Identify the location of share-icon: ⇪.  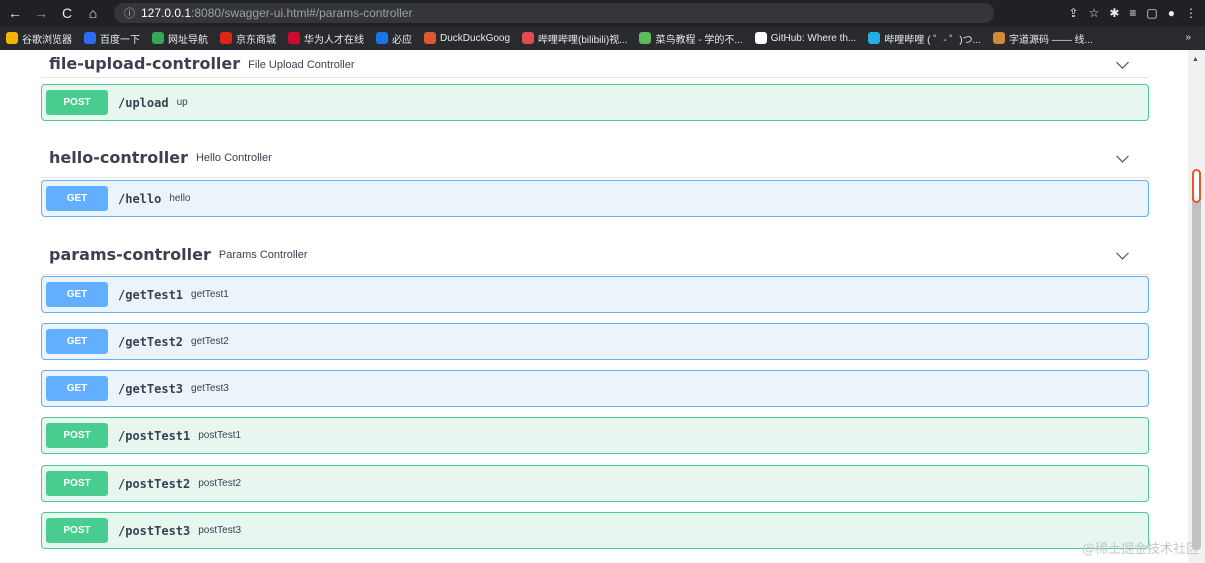
(1074, 13).